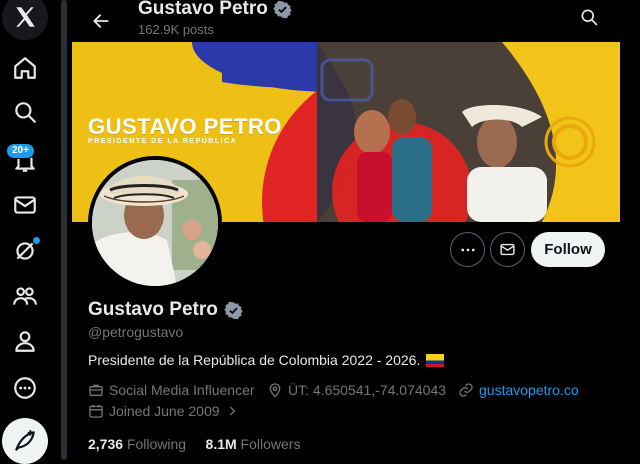 Image resolution: width=640 pixels, height=464 pixels. I want to click on communities-icon, so click(25, 296).